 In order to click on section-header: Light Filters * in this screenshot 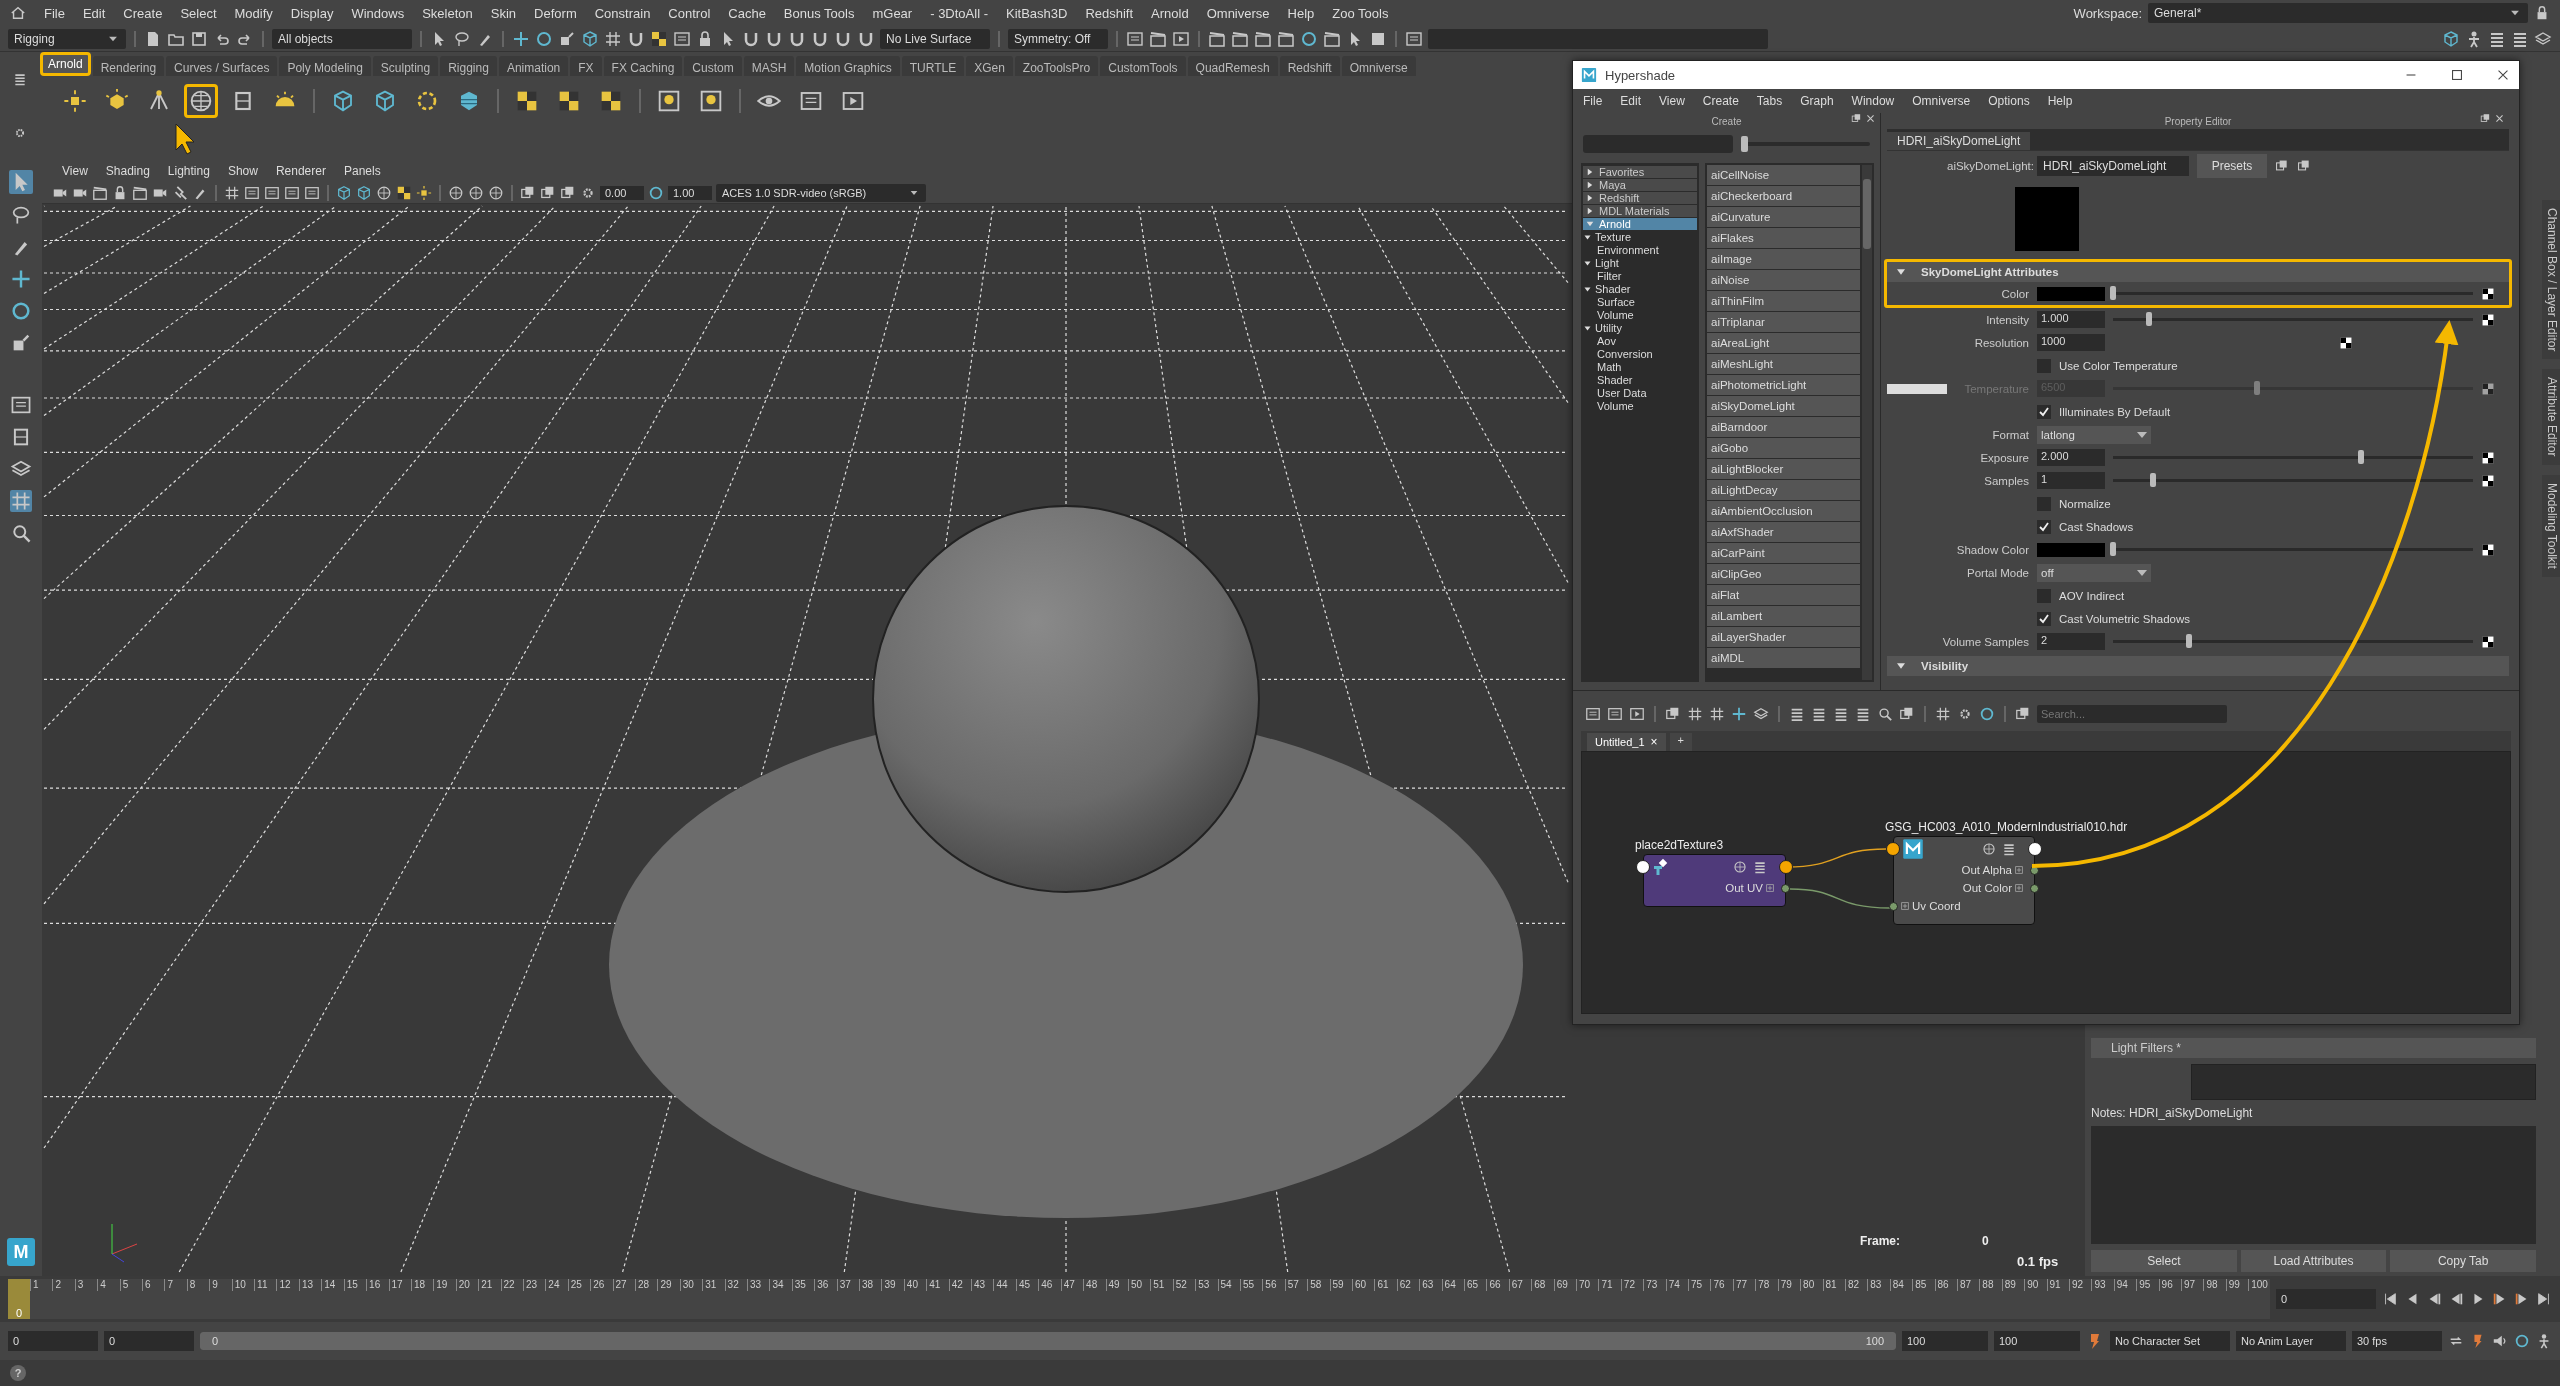, I will do `click(2313, 1048)`.